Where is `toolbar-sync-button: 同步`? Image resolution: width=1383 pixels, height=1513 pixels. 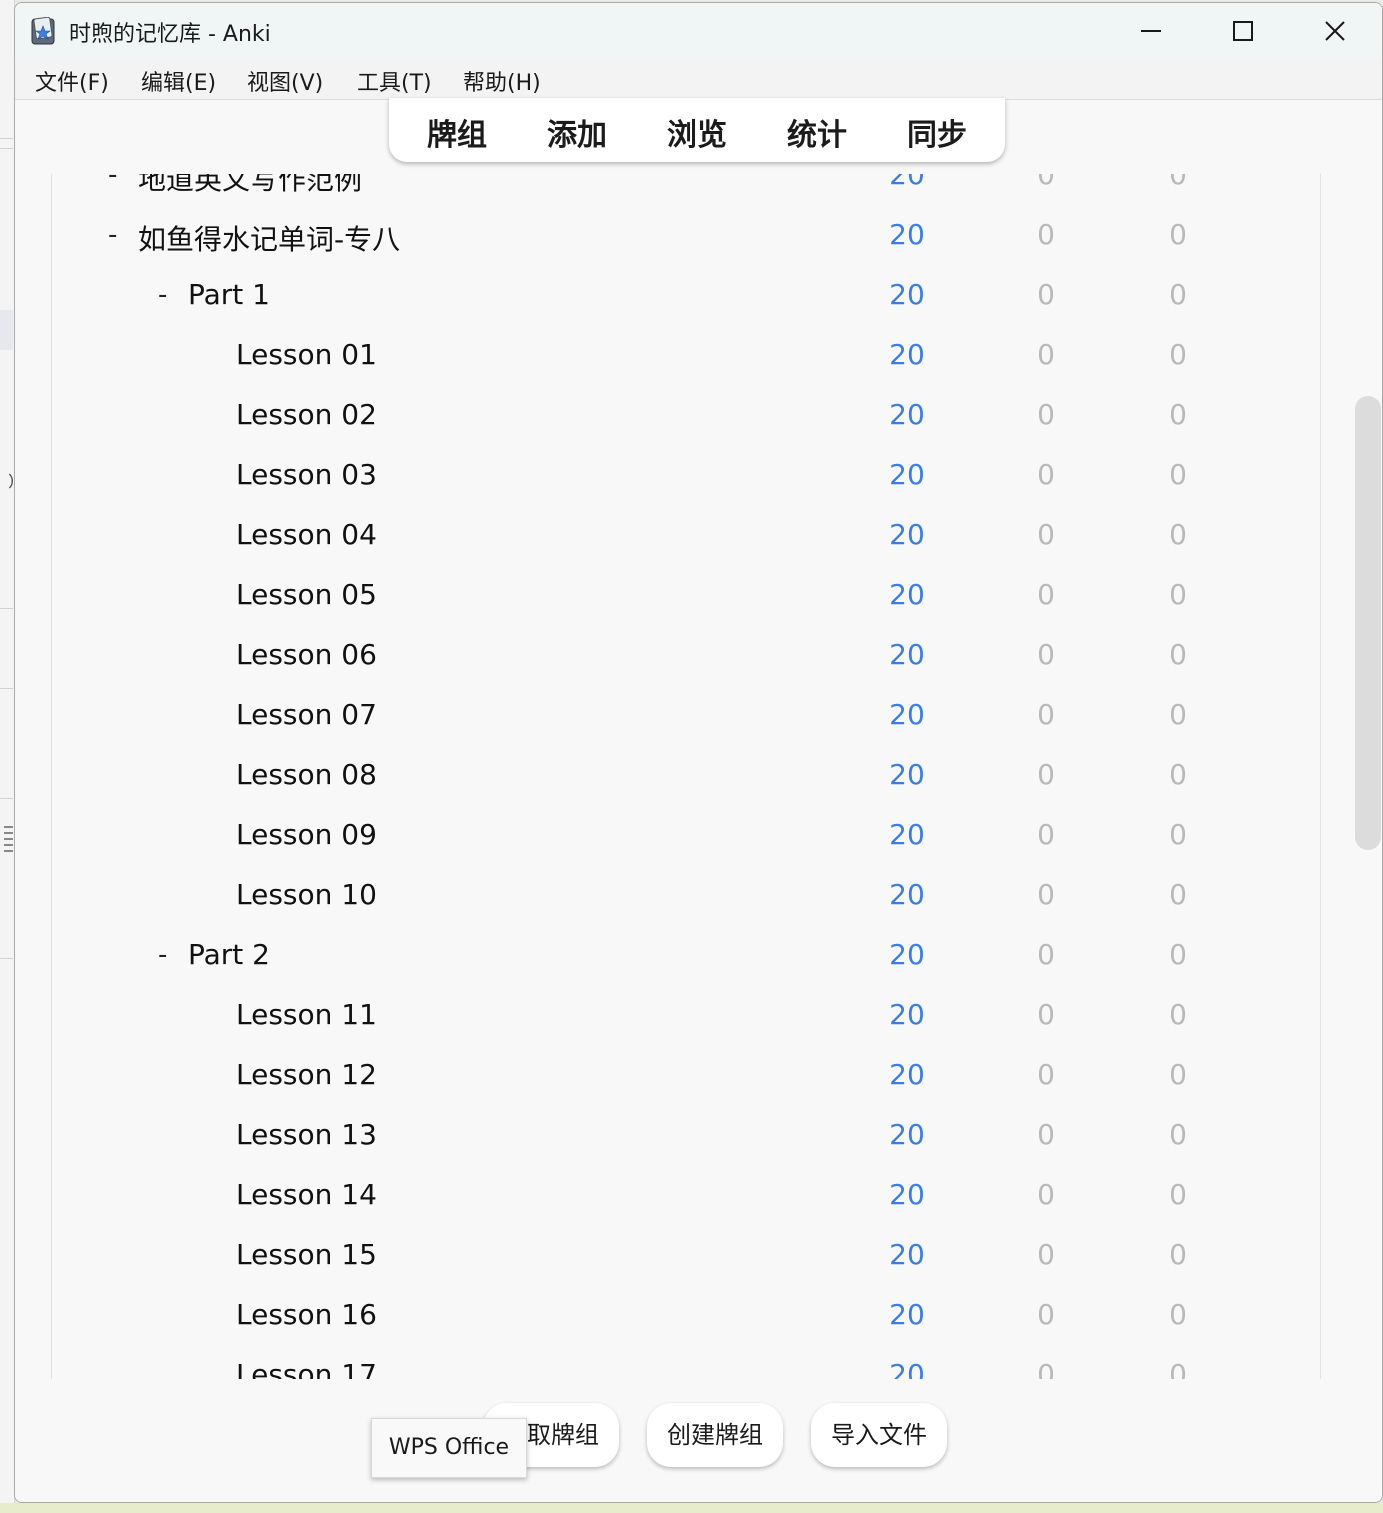
toolbar-sync-button: 同步 is located at coordinates (937, 132).